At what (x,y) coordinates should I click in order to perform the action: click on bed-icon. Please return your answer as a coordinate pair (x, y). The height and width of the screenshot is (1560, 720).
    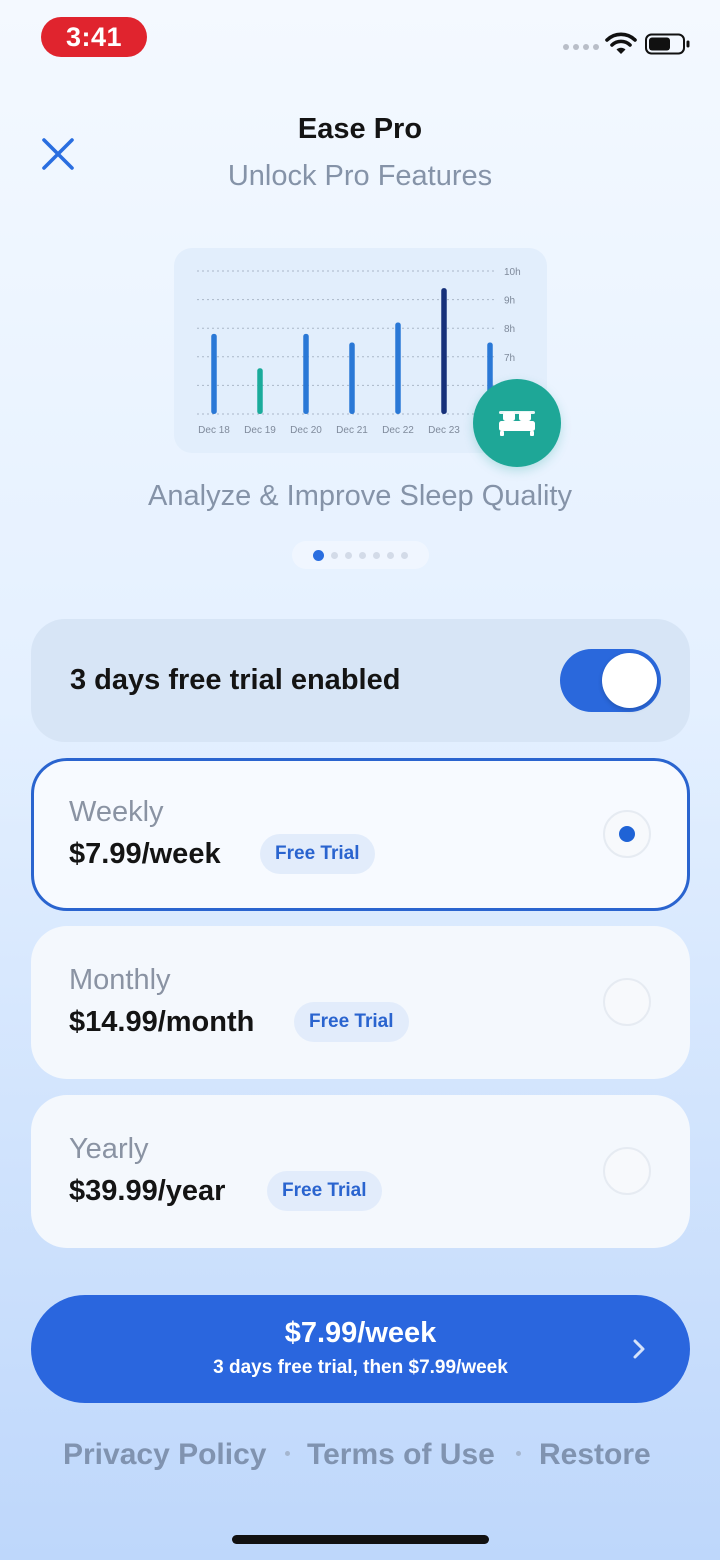
    Looking at the image, I should click on (517, 423).